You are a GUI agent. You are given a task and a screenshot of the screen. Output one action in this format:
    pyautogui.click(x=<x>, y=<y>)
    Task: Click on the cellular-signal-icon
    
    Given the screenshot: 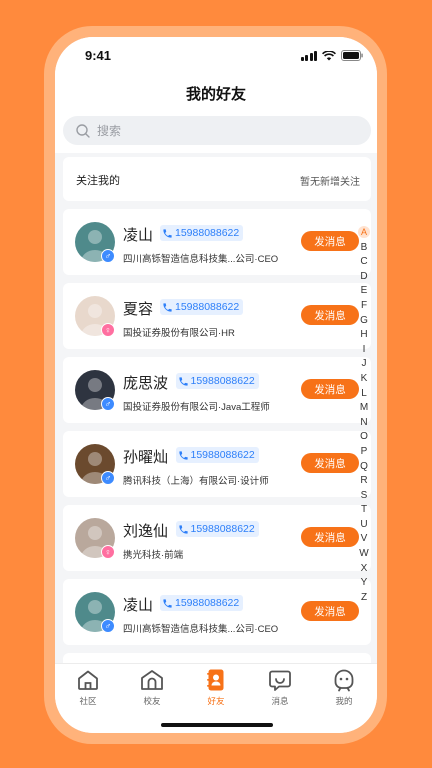 What is the action you would take?
    pyautogui.click(x=308, y=55)
    